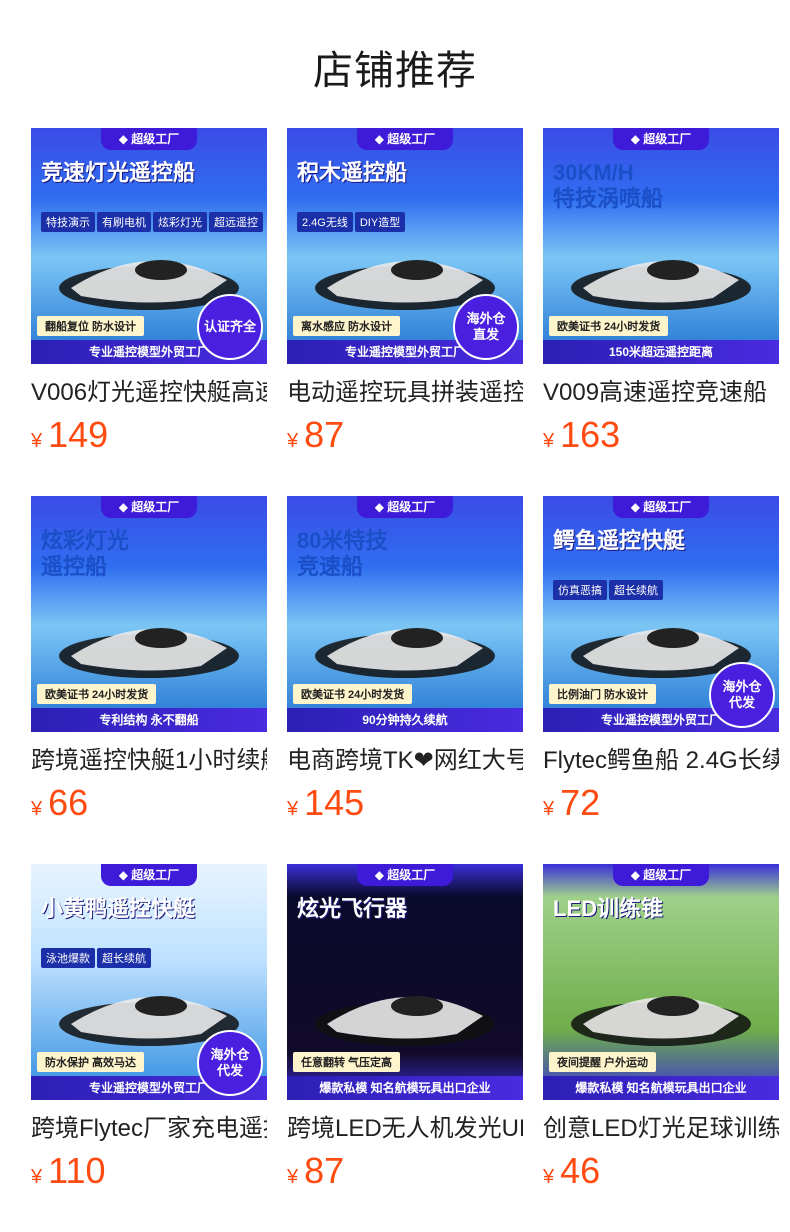 Image resolution: width=790 pixels, height=1232 pixels. Describe the element at coordinates (118, 172) in the screenshot. I see `image-headline: 竞速灯光遥控船` at that location.